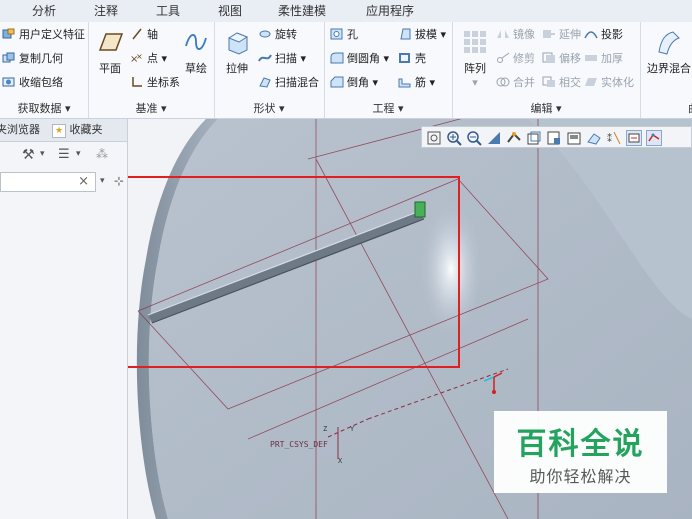 The height and width of the screenshot is (519, 692). Describe the element at coordinates (574, 138) in the screenshot. I see `view-manager-icon` at that location.